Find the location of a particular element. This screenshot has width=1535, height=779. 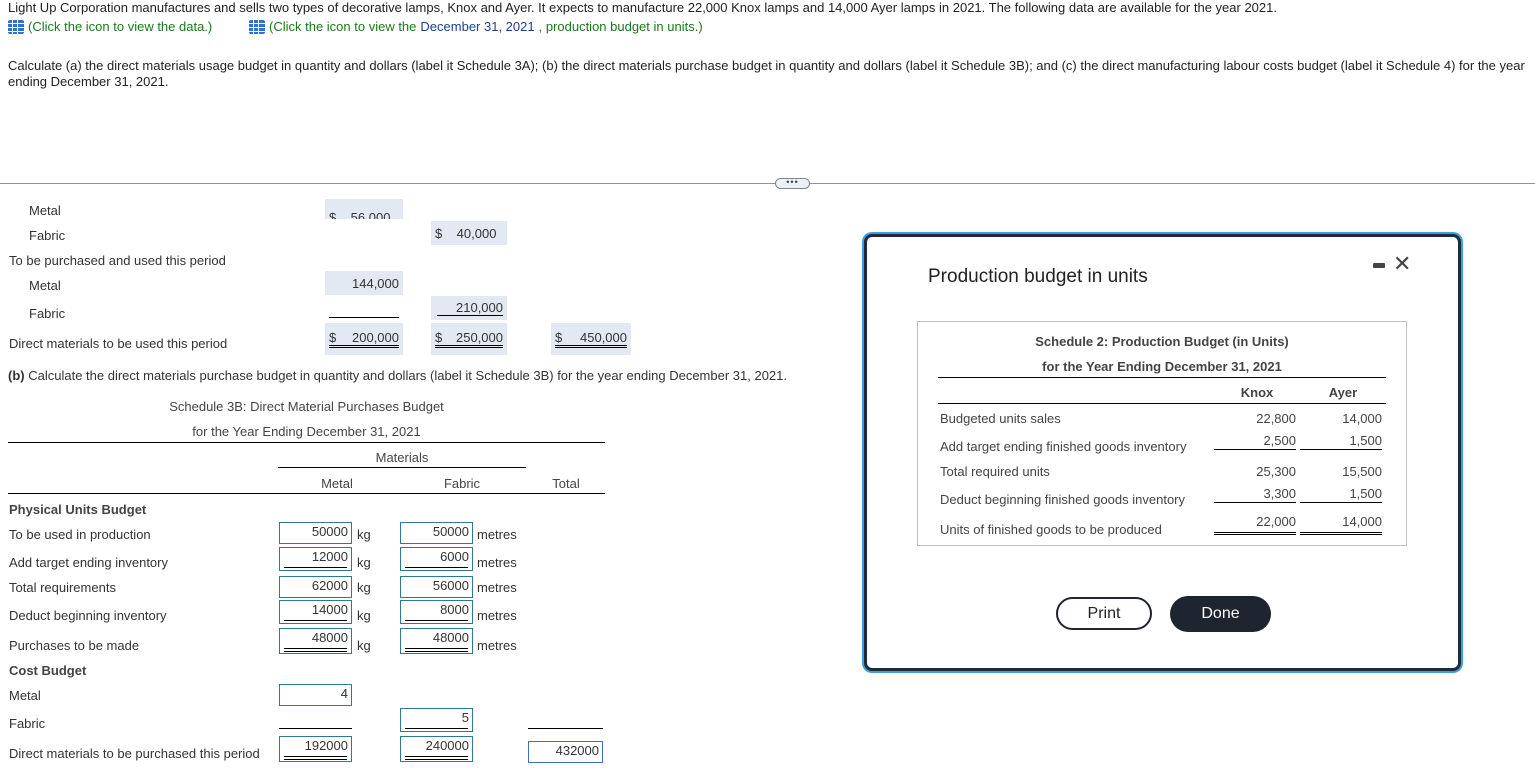

view-data-link-text: (Click the icon to view the data.) is located at coordinates (120, 26).